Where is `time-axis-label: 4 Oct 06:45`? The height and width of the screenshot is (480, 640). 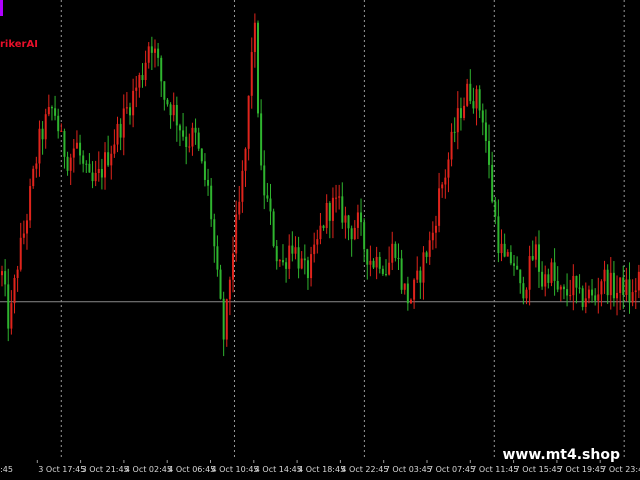
time-axis-label: 4 Oct 06:45 is located at coordinates (191, 469).